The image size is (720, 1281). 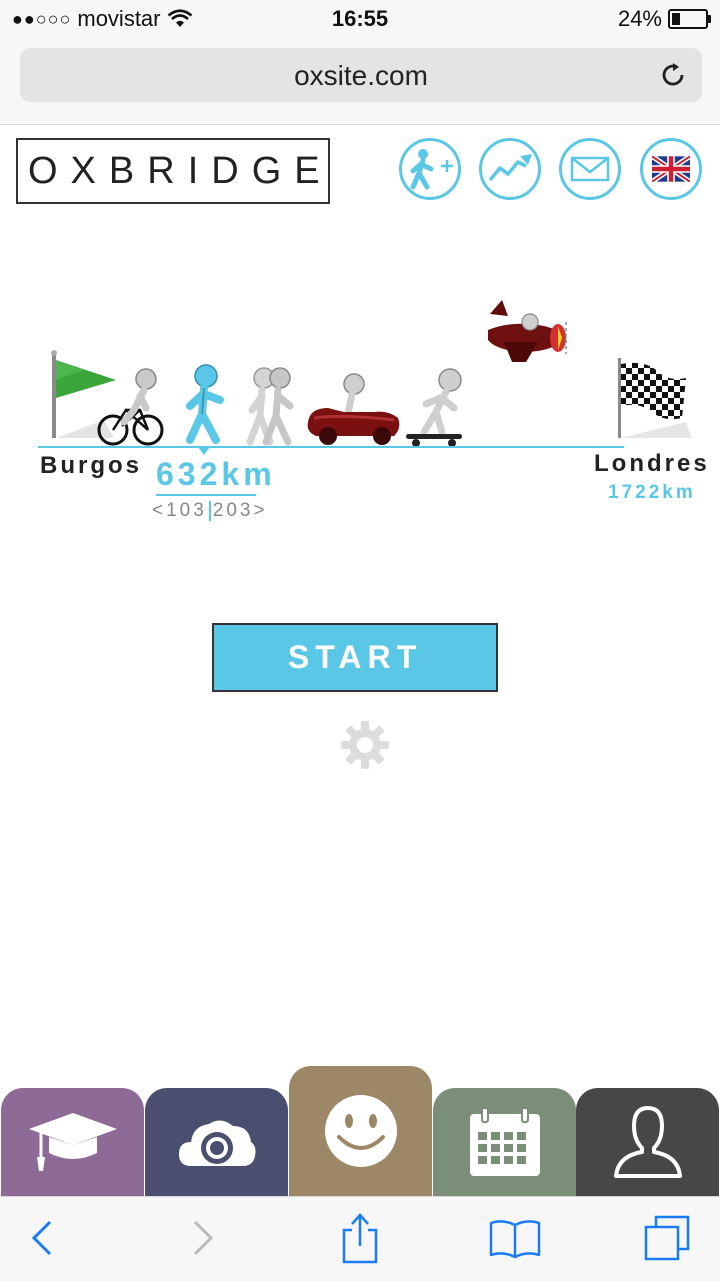 I want to click on address-bar: oxsite.com, so click(x=361, y=75).